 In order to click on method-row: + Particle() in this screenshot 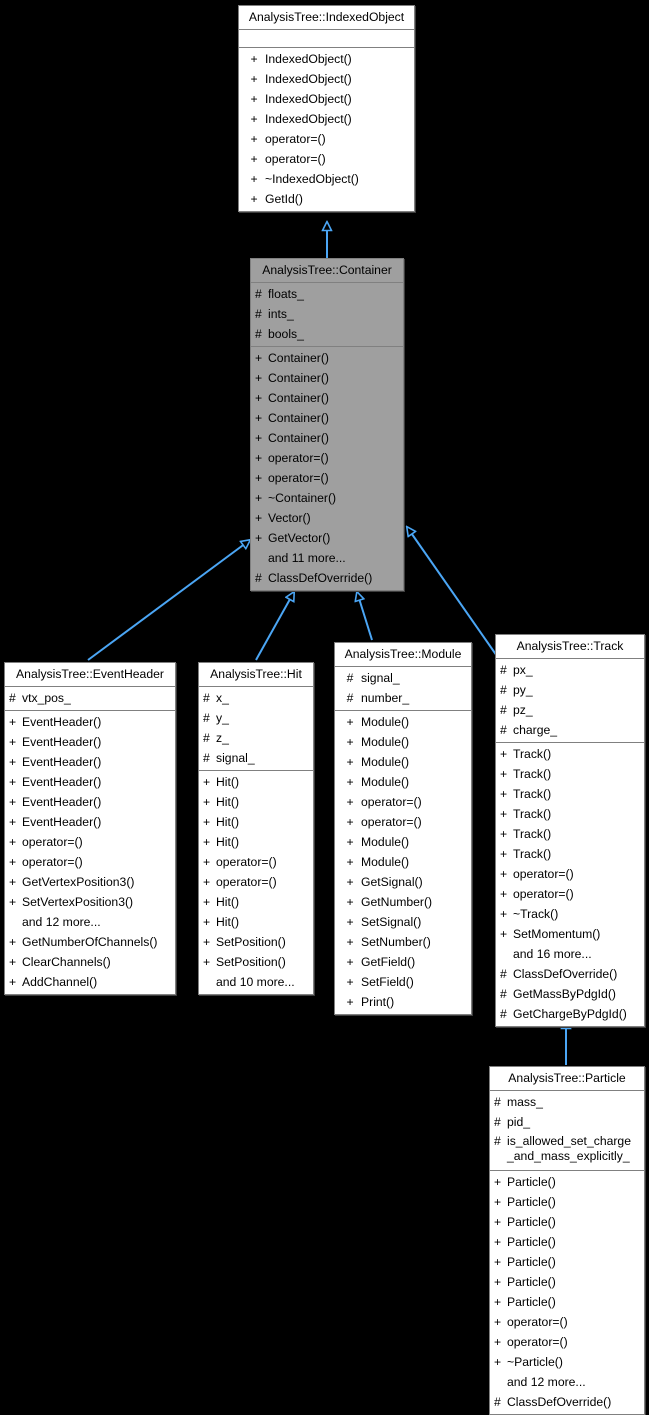, I will do `click(567, 1302)`.